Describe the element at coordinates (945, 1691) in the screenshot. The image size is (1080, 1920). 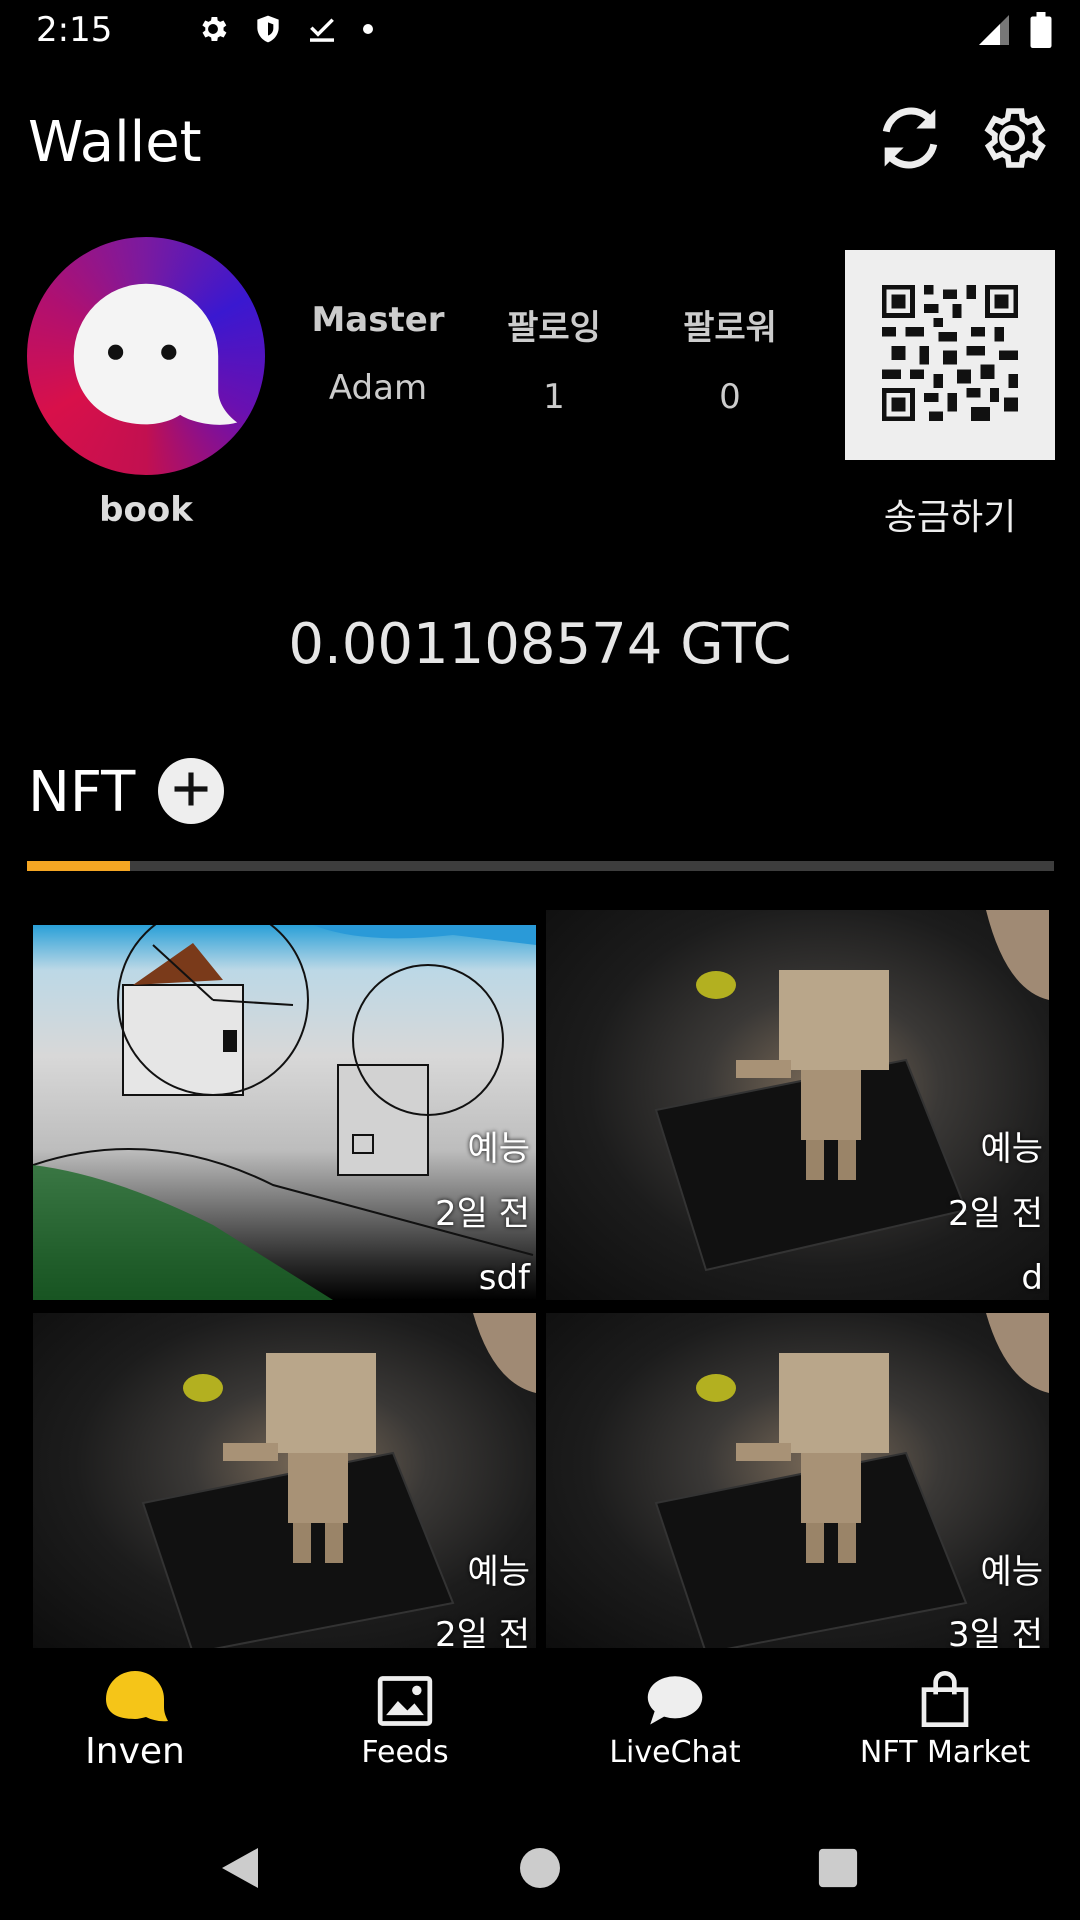
I see `shopping-bag-icon` at that location.